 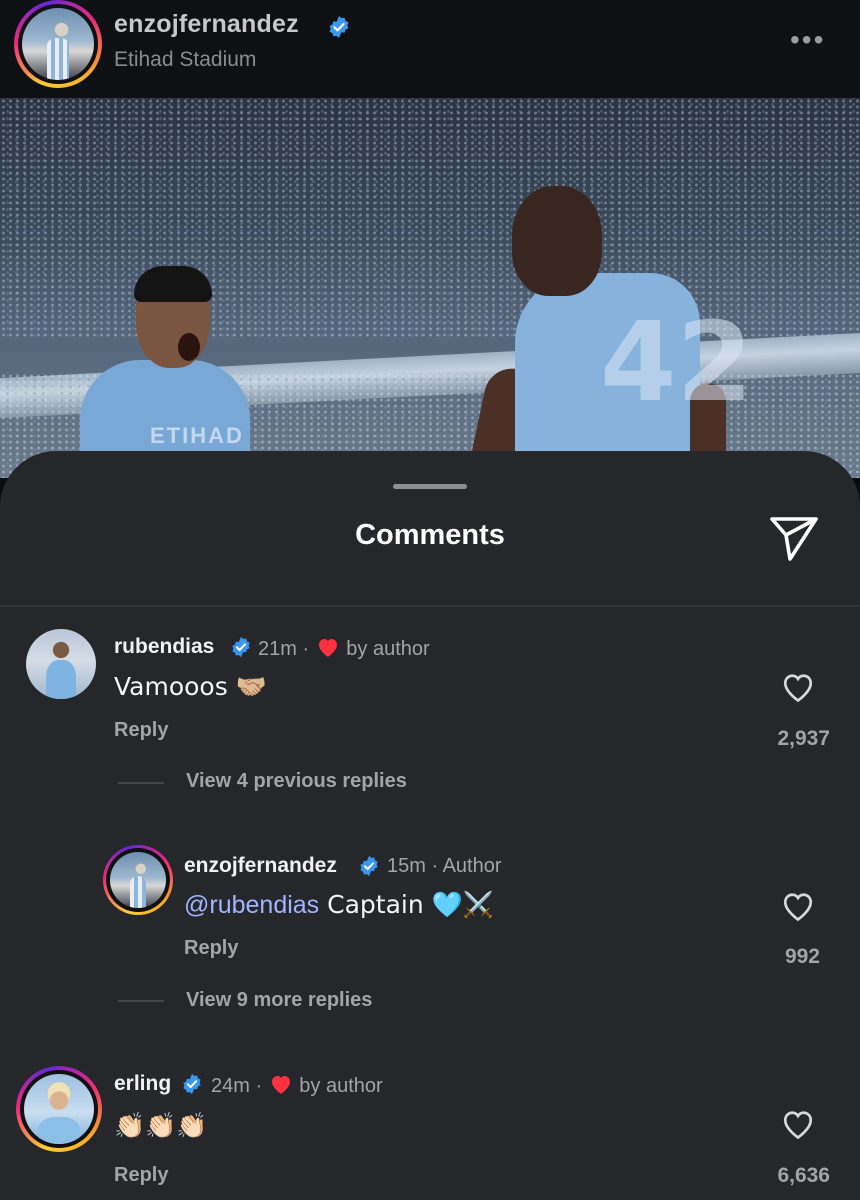 What do you see at coordinates (58, 44) in the screenshot?
I see `author-avatar` at bounding box center [58, 44].